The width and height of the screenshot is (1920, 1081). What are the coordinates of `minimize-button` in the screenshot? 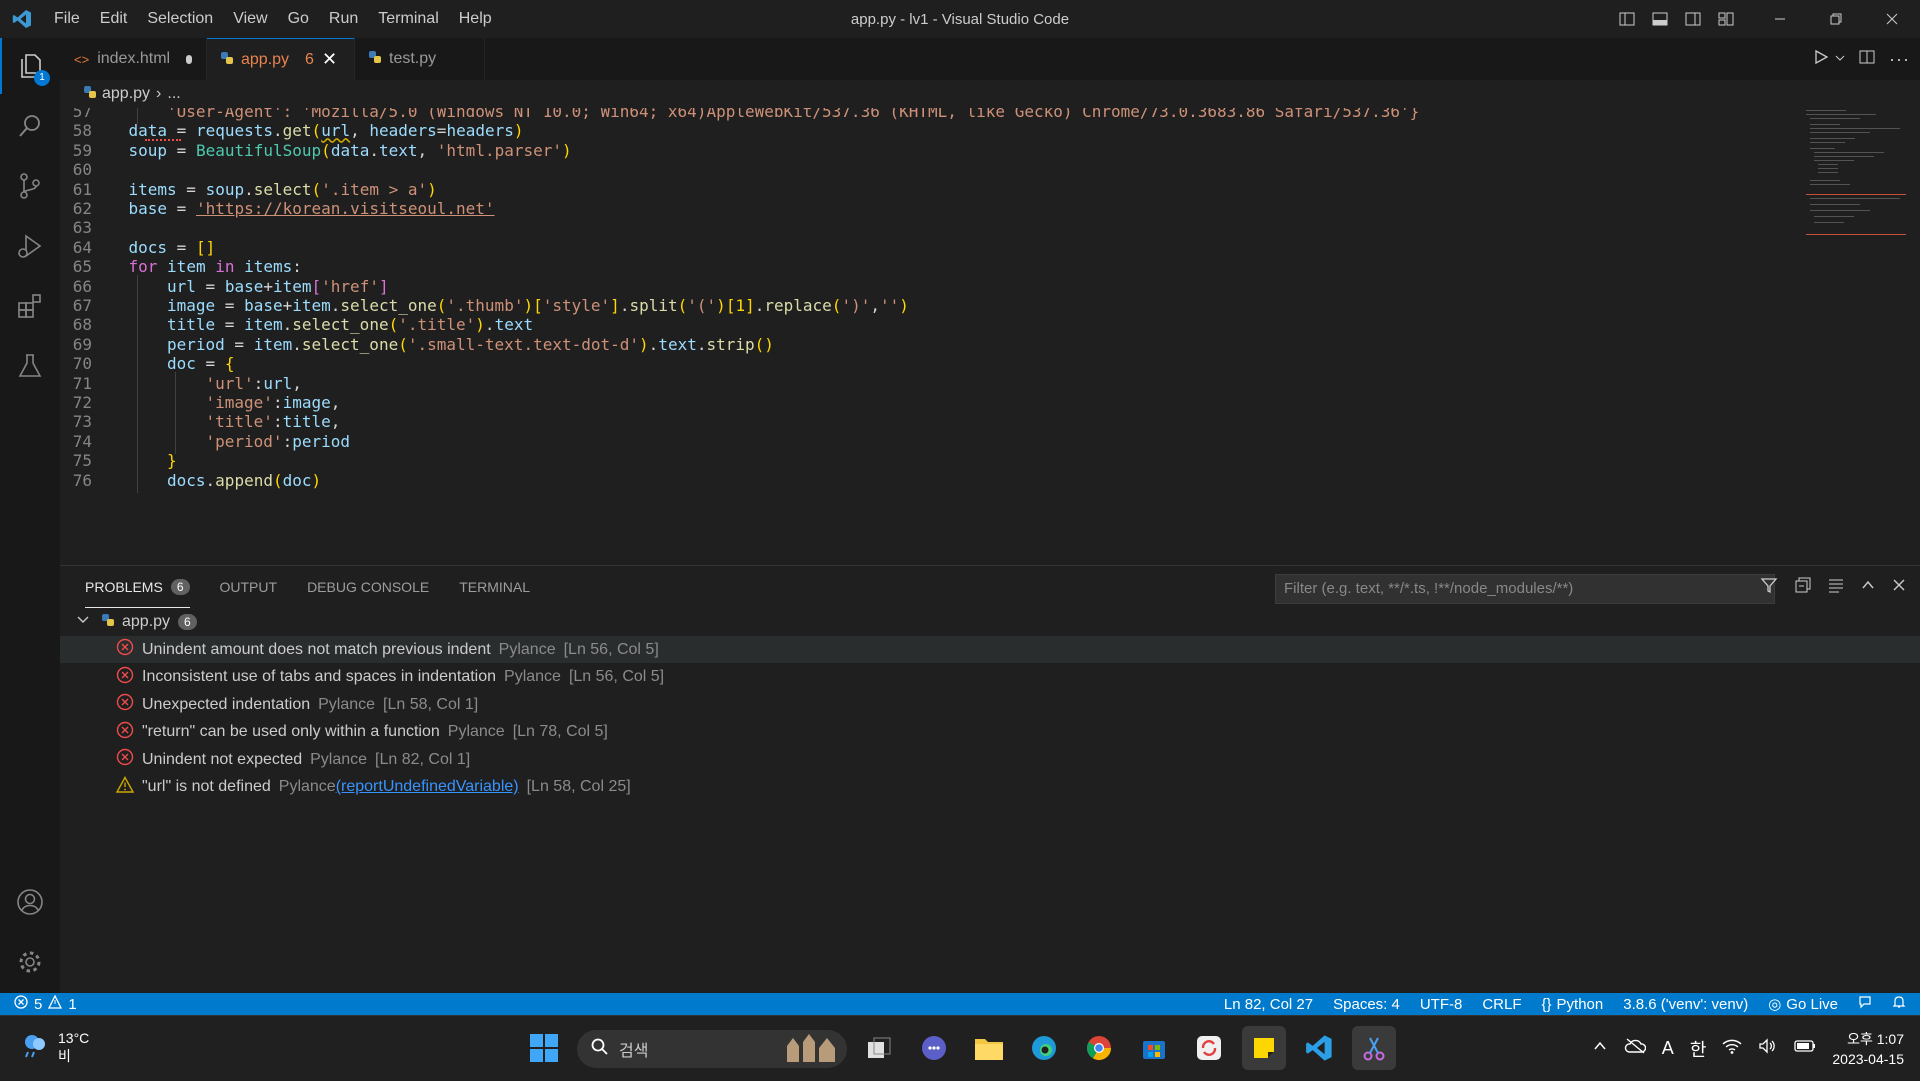 It's located at (1780, 19).